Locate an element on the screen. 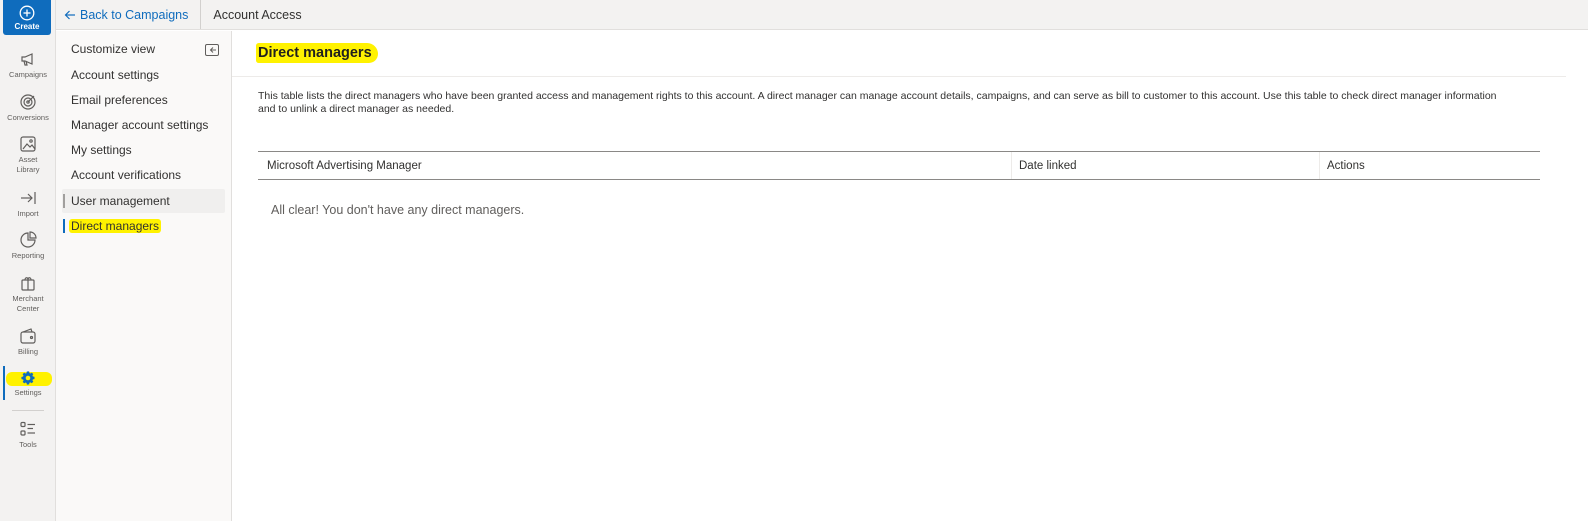  subnav-item-account-verifications: Account verifications is located at coordinates (143, 175).